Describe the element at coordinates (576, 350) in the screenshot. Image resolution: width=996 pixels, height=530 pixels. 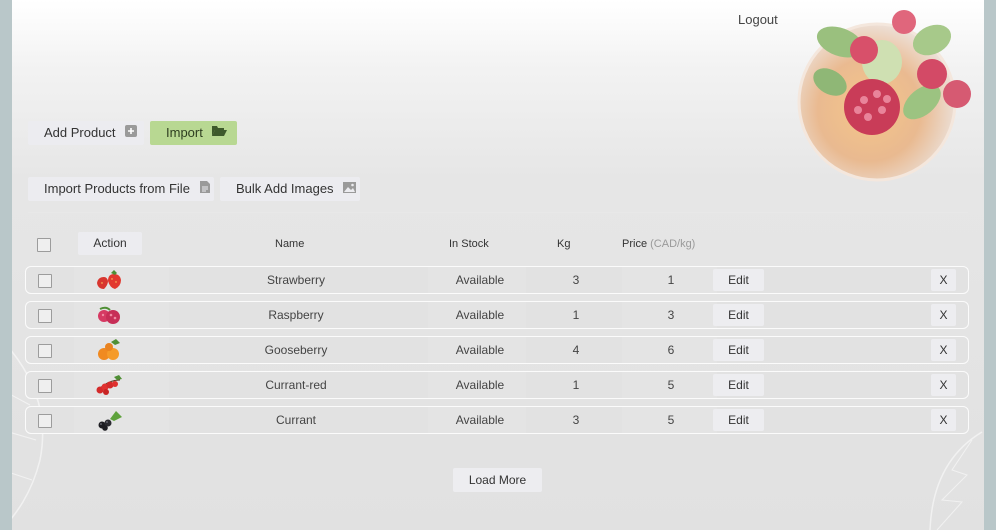
I see `kg-value: 4` at that location.